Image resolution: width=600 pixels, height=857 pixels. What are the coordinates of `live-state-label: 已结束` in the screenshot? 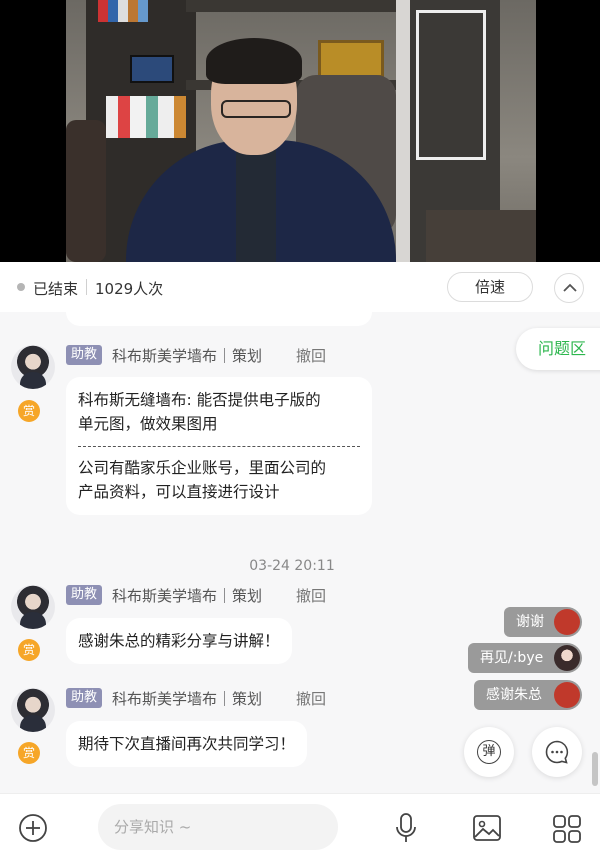 It's located at (56, 289).